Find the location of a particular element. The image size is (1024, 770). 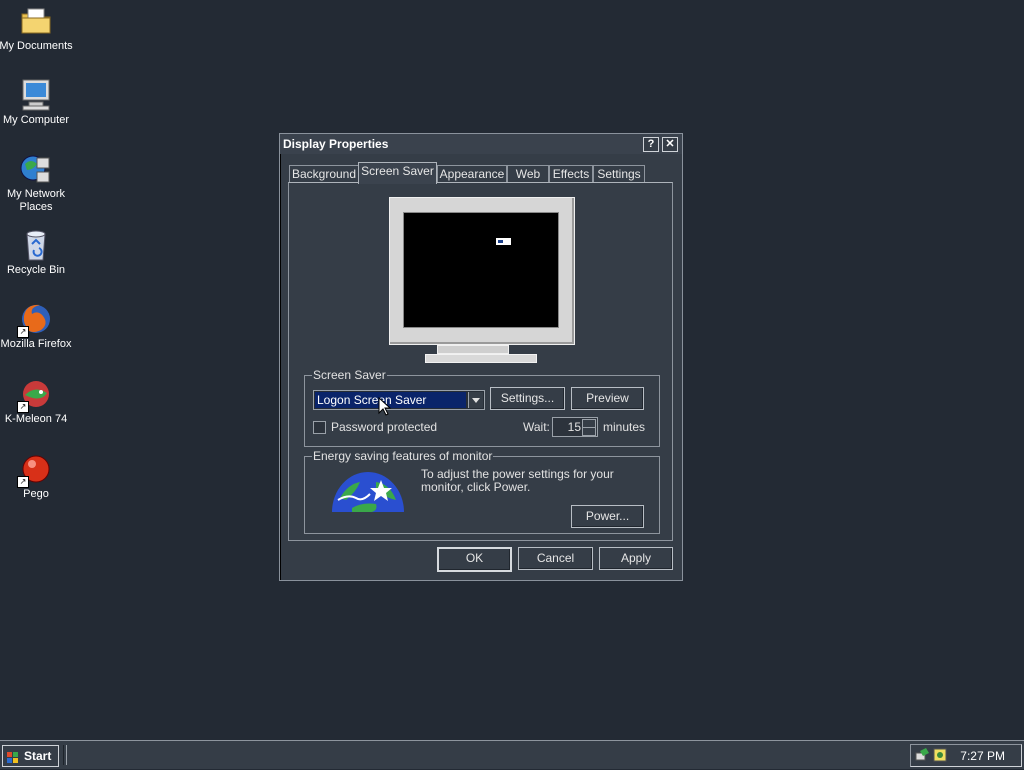

kmeleon-icon: ↗ is located at coordinates (35, 395).